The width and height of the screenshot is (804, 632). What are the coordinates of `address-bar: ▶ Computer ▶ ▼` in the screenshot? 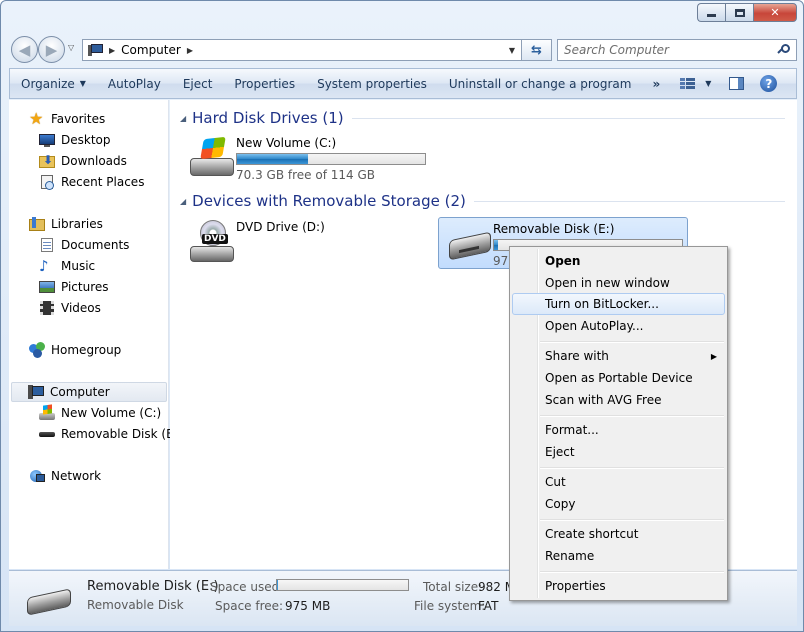 It's located at (302, 50).